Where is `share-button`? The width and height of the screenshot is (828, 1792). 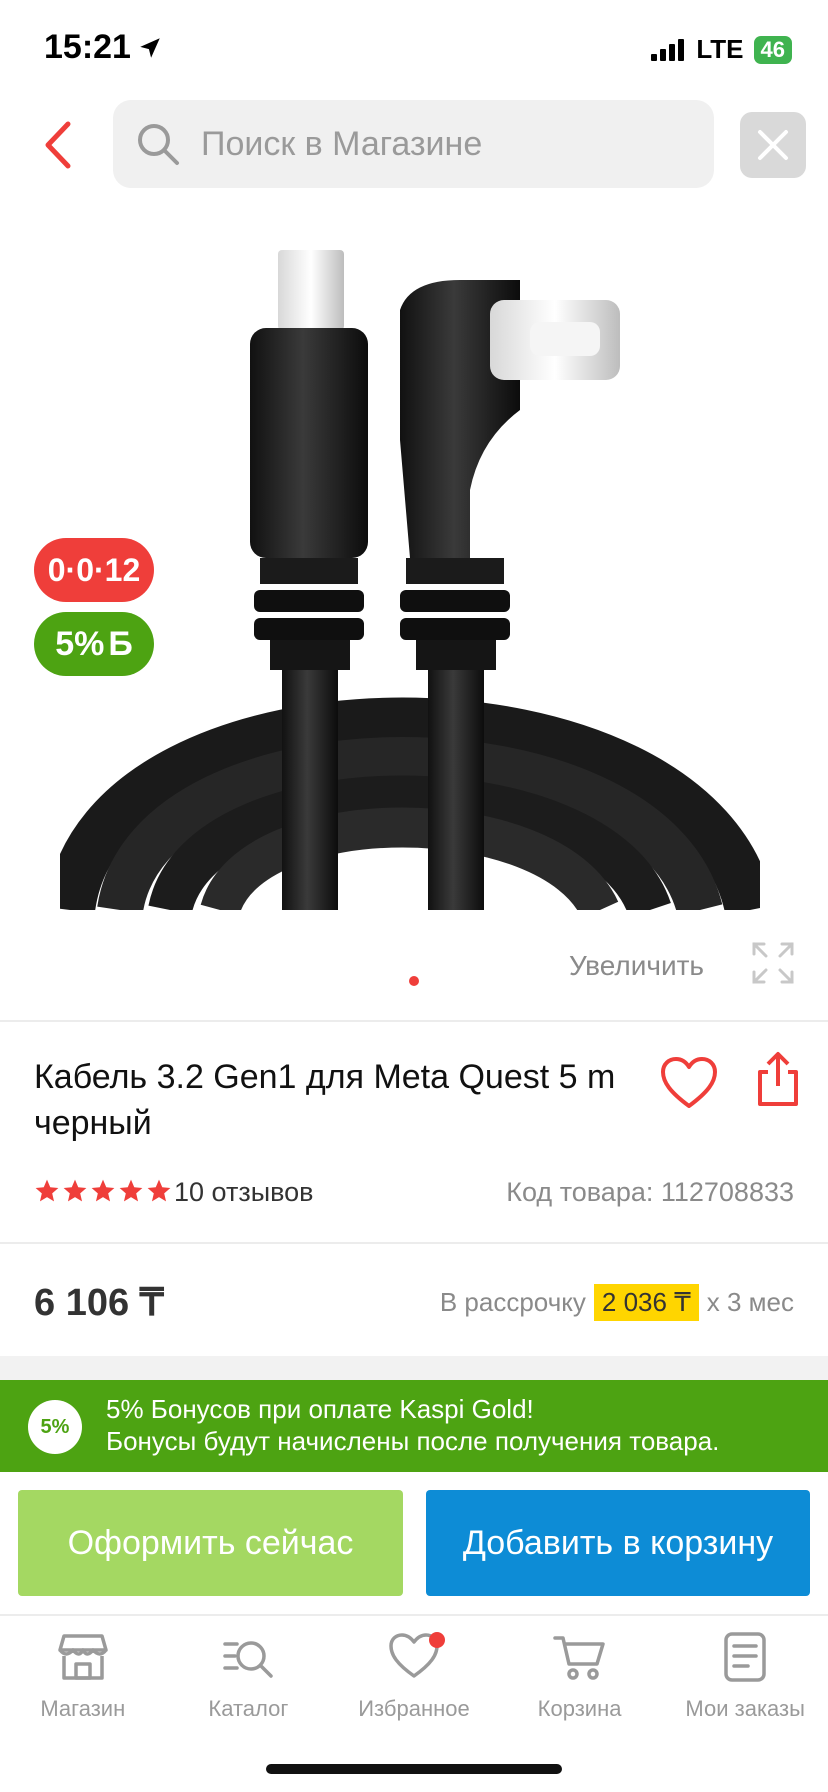 share-button is located at coordinates (778, 1079).